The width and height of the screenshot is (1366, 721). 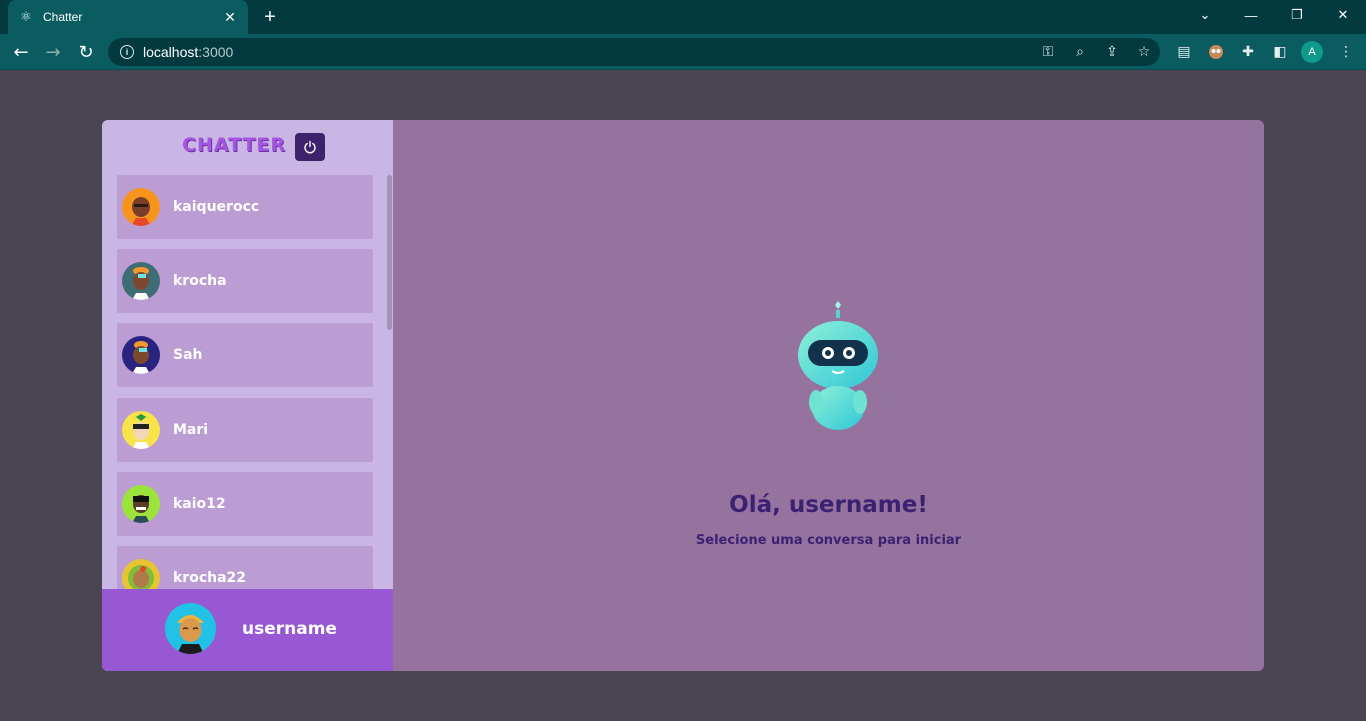 I want to click on new-tab-button: +, so click(x=270, y=17).